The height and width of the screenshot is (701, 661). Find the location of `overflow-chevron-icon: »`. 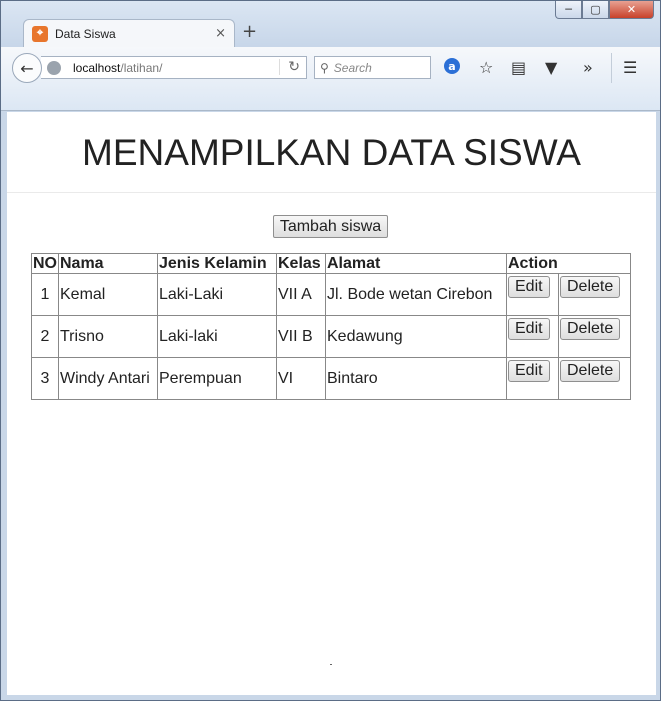

overflow-chevron-icon: » is located at coordinates (588, 67).